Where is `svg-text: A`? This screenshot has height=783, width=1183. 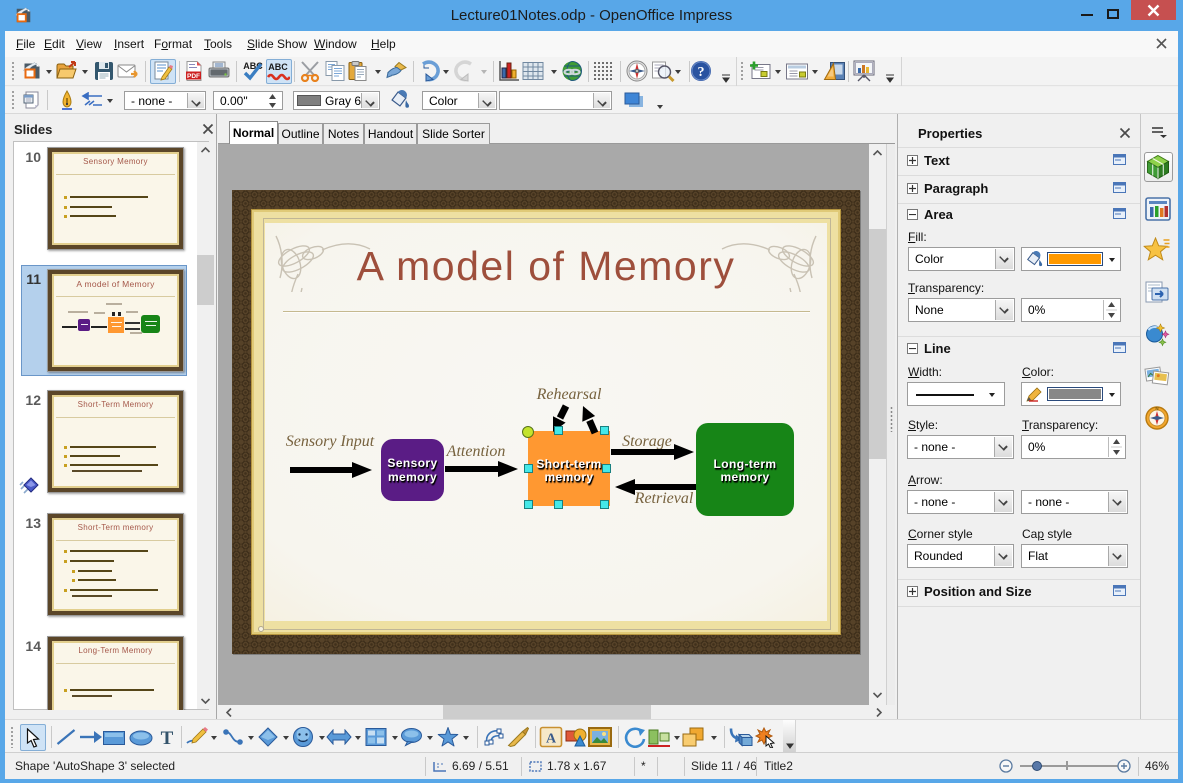
svg-text: A is located at coordinates (551, 739).